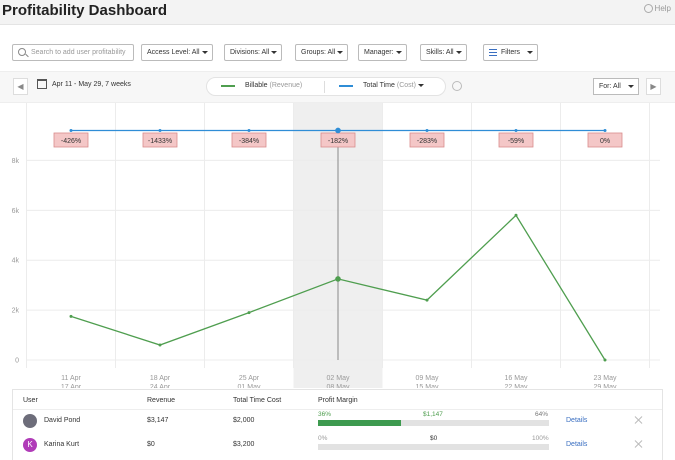 The height and width of the screenshot is (460, 675). What do you see at coordinates (540, 438) in the screenshot?
I see `margin-pct-right: 100%` at bounding box center [540, 438].